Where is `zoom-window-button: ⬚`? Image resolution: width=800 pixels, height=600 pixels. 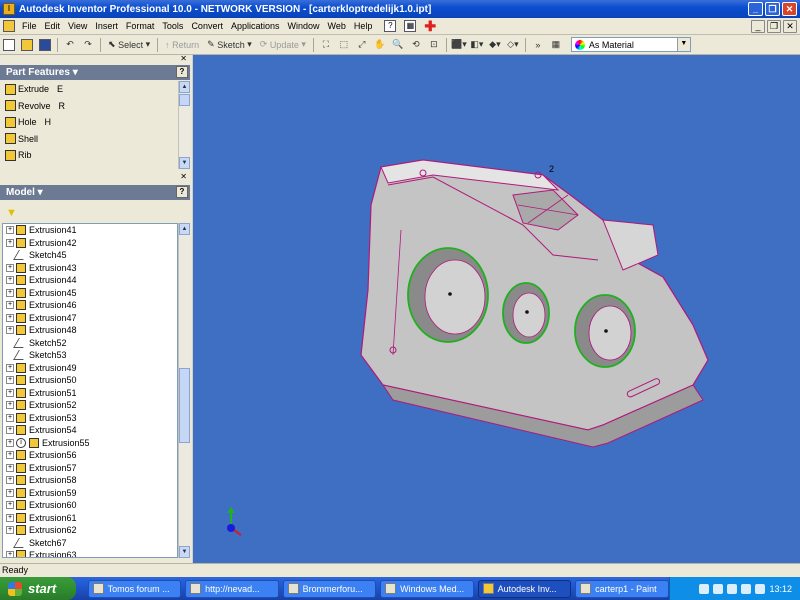 zoom-window-button: ⬚ is located at coordinates (344, 45).